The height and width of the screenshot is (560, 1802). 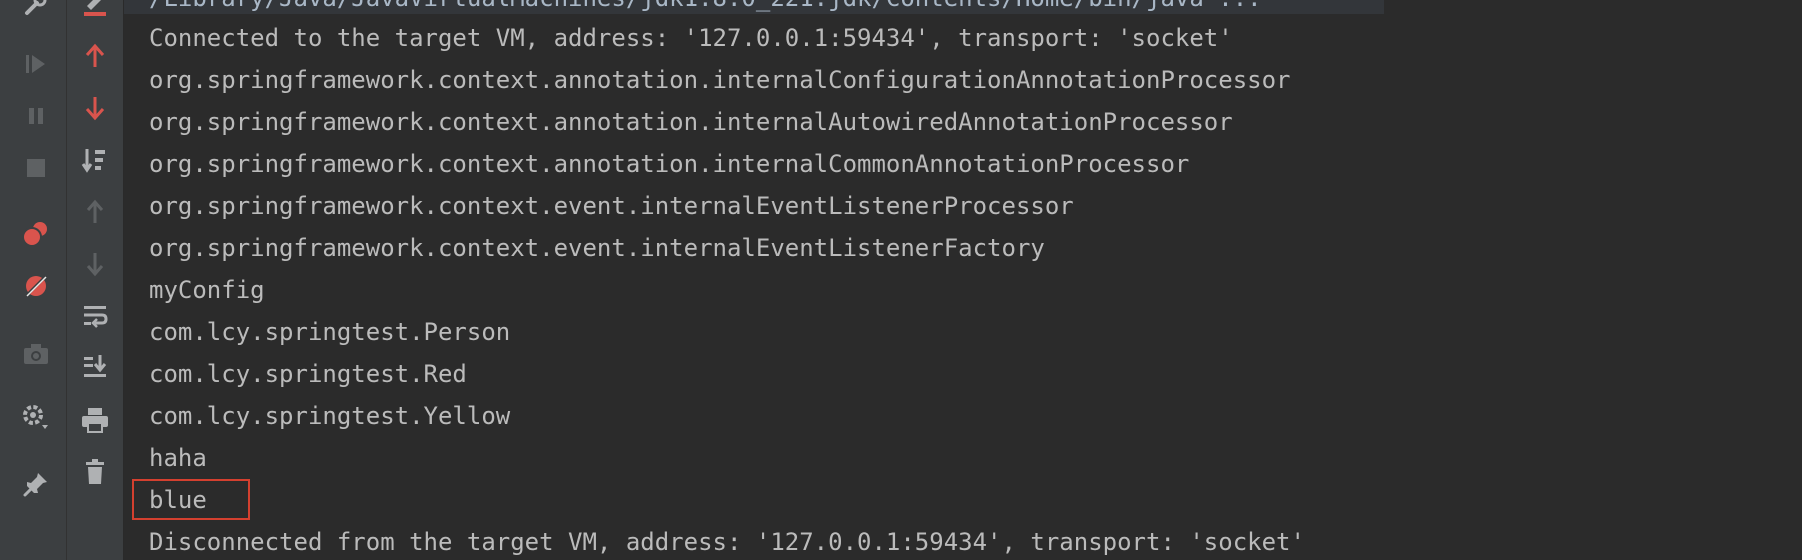 I want to click on stop-icon, so click(x=36, y=168).